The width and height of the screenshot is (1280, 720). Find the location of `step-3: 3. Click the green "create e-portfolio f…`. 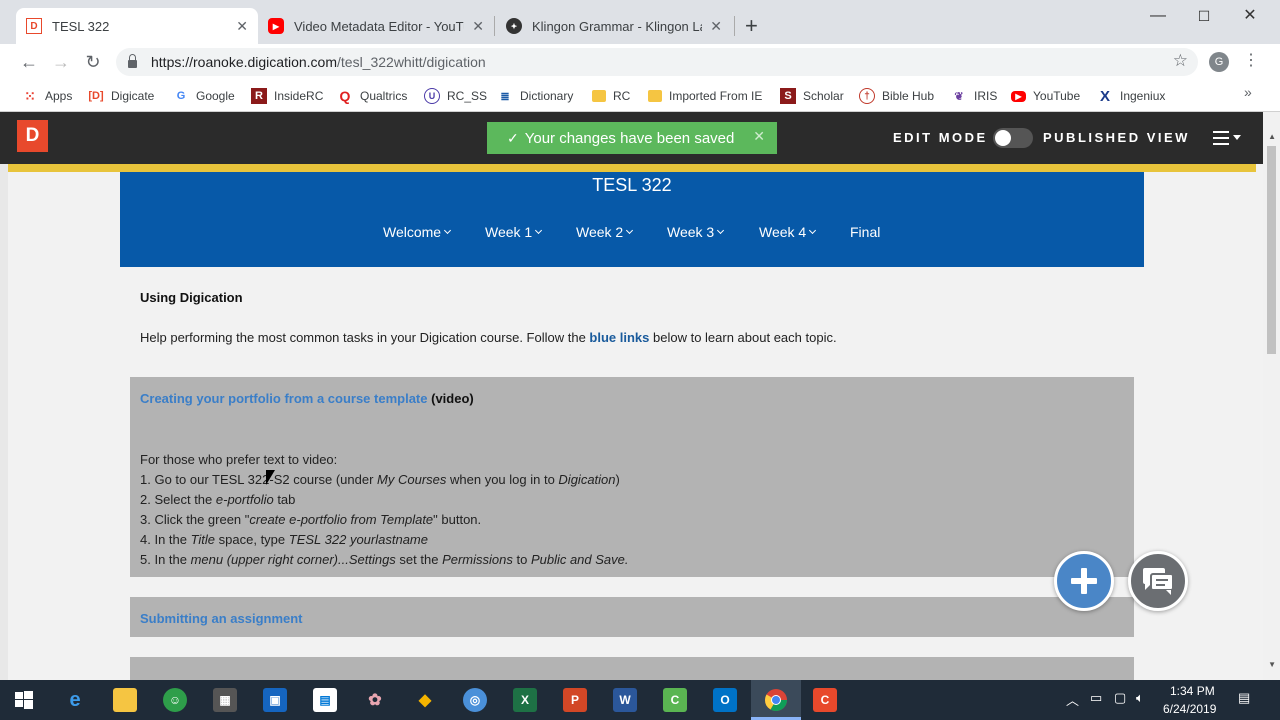

step-3: 3. Click the green "create e-portfolio f… is located at coordinates (311, 519).